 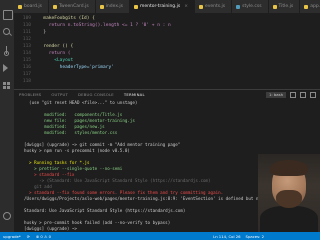 I want to click on line-number: 113, so click(x=26, y=46).